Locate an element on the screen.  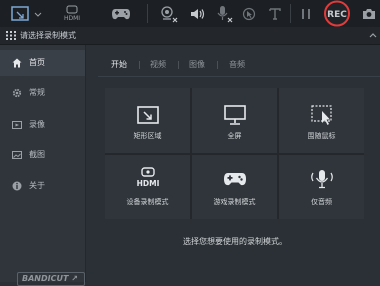
mode-label: 矩形区域 is located at coordinates (147, 136).